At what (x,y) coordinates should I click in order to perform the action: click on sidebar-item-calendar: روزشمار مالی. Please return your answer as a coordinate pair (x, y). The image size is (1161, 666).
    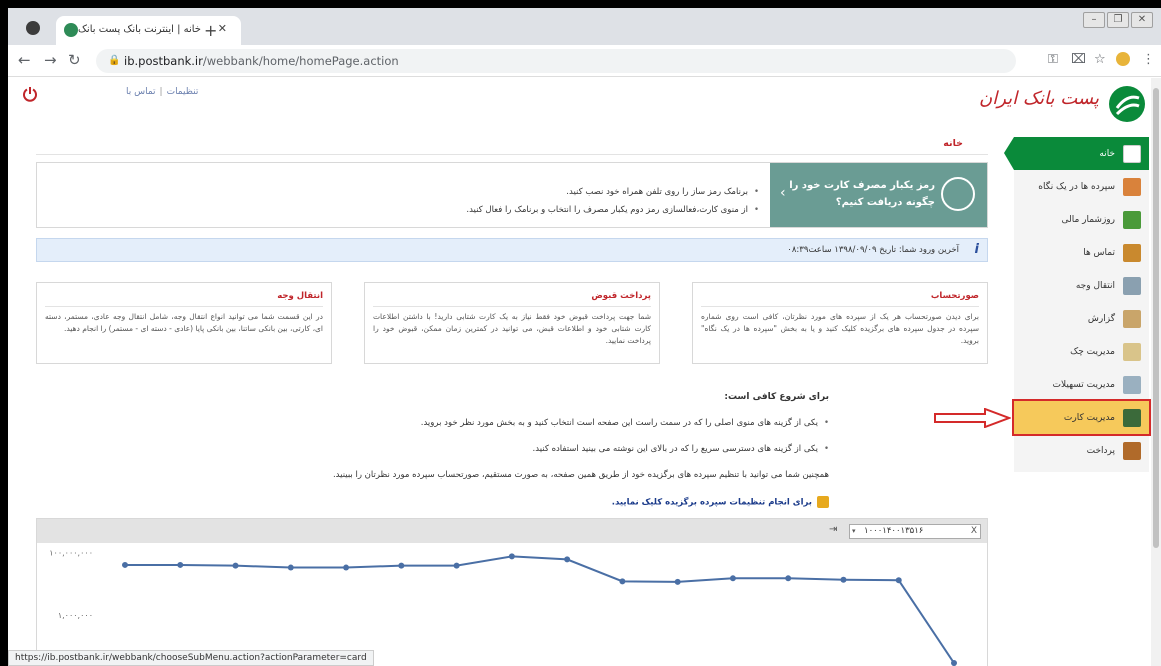
    Looking at the image, I should click on (1081, 219).